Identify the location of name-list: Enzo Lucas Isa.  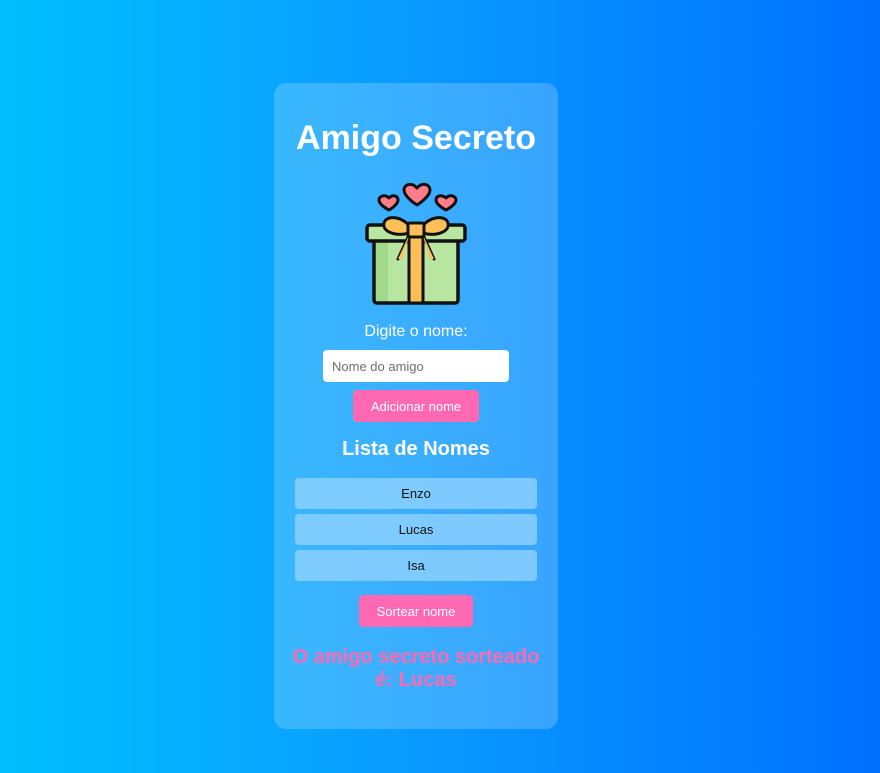
(416, 532).